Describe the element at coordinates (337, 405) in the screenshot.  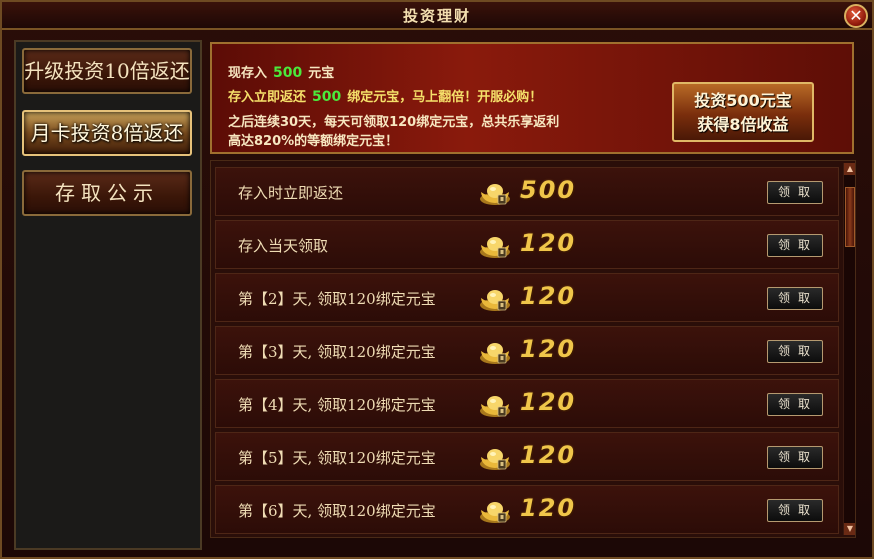
I see `reward-label: 第【4】天, 领取120绑定元宝` at that location.